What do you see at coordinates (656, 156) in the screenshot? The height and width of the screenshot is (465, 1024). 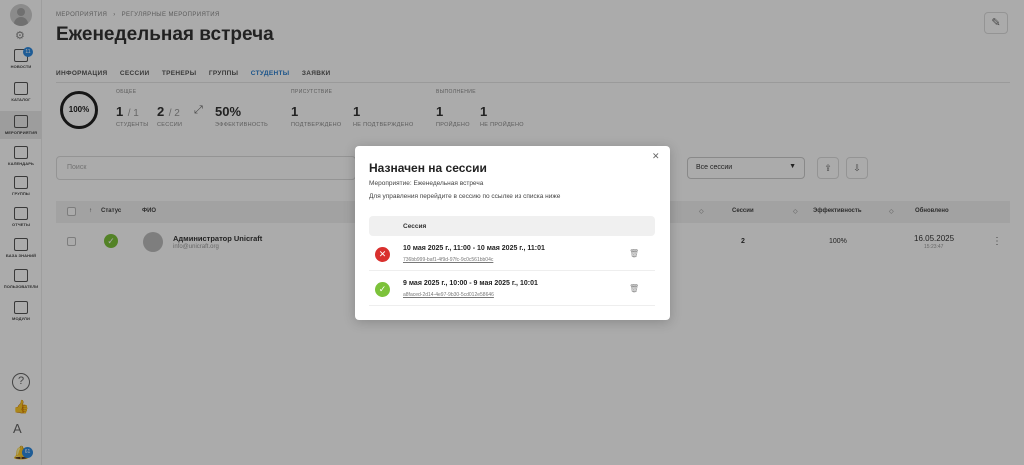 I see `close-icon: ✕` at bounding box center [656, 156].